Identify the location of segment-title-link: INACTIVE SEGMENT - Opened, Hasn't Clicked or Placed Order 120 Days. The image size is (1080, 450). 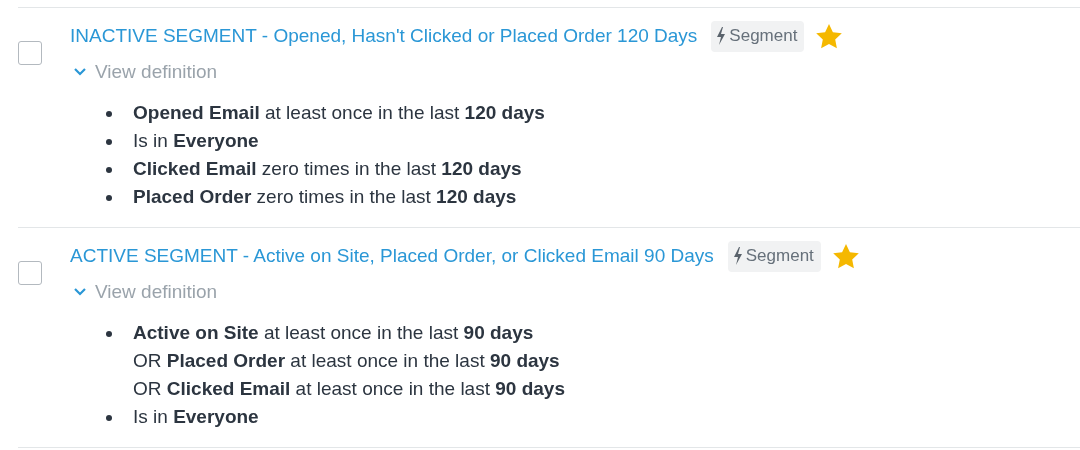
(384, 36).